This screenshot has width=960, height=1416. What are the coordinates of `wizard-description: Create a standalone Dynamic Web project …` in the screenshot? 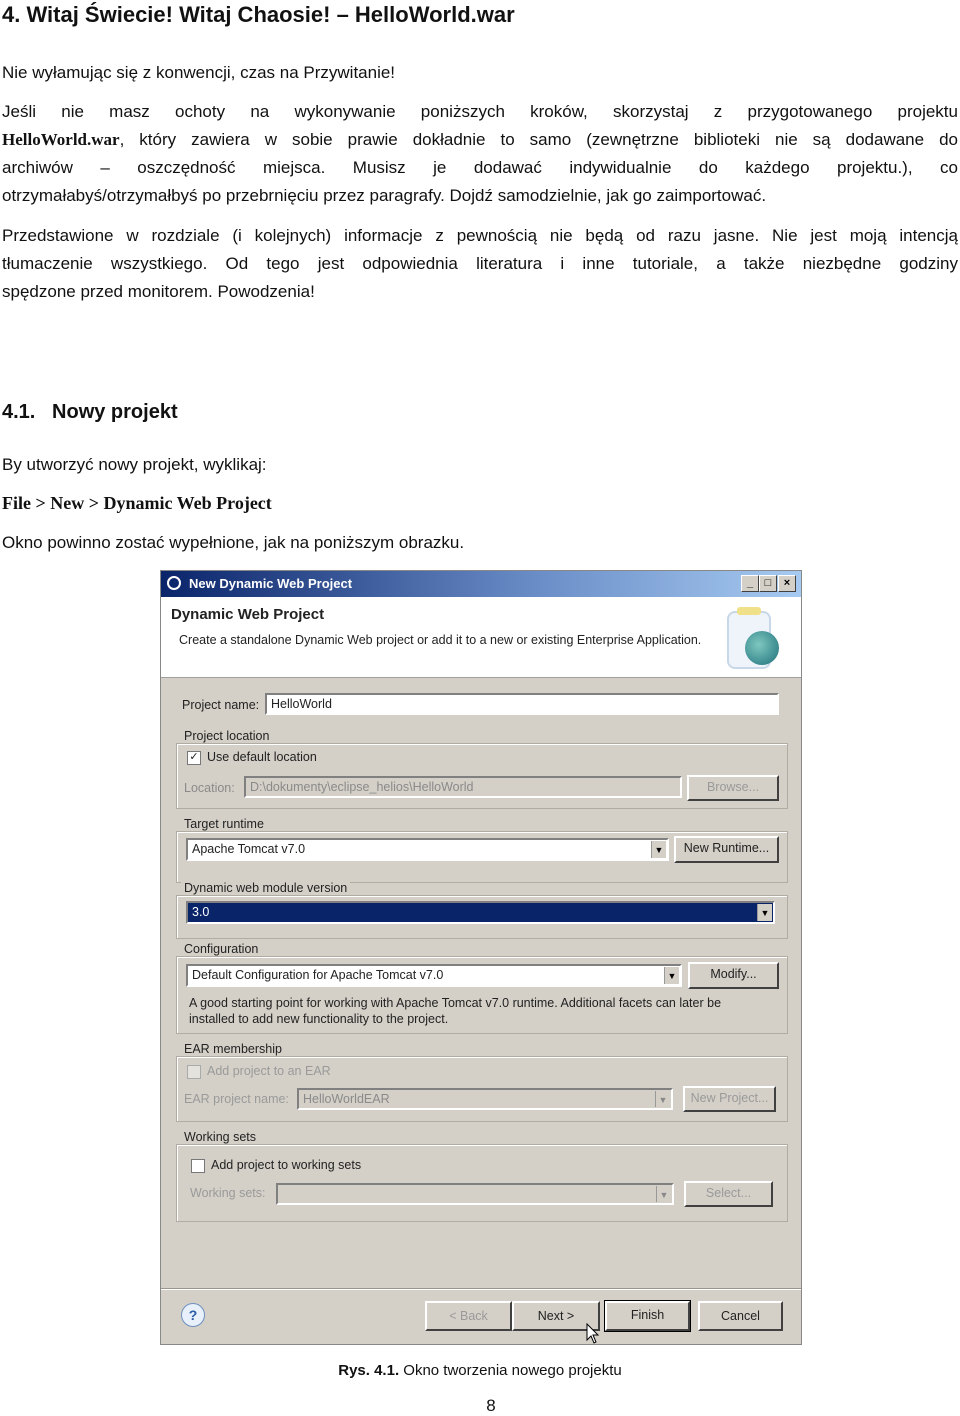 It's located at (440, 640).